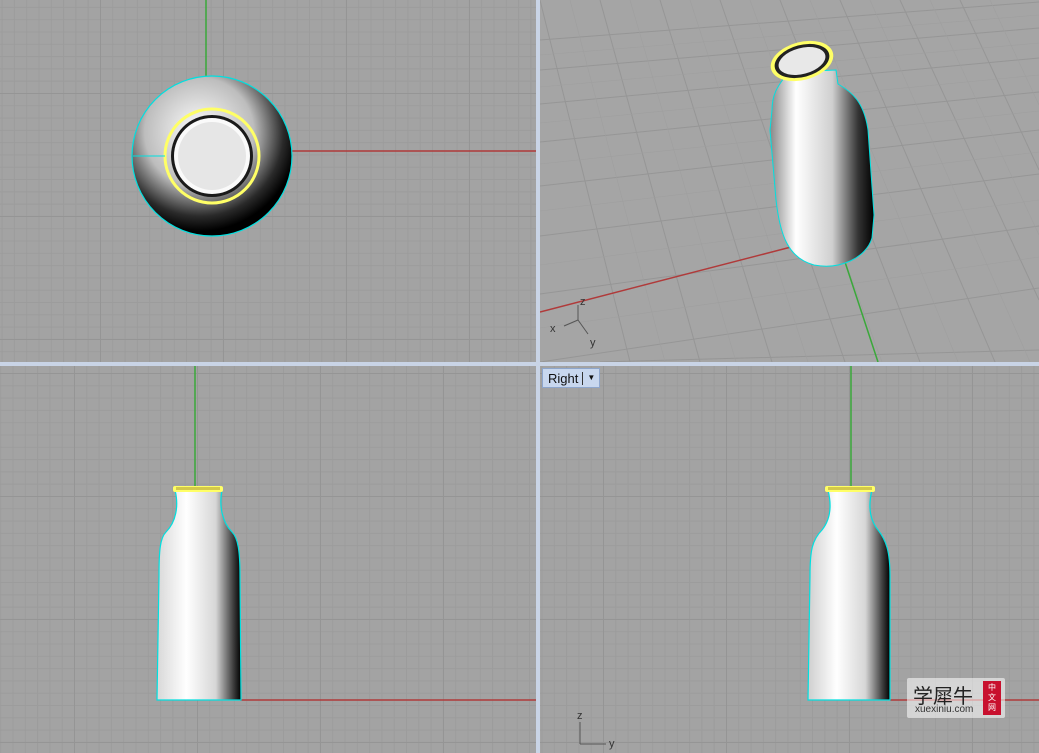  I want to click on x-axis-line, so click(668, 279).